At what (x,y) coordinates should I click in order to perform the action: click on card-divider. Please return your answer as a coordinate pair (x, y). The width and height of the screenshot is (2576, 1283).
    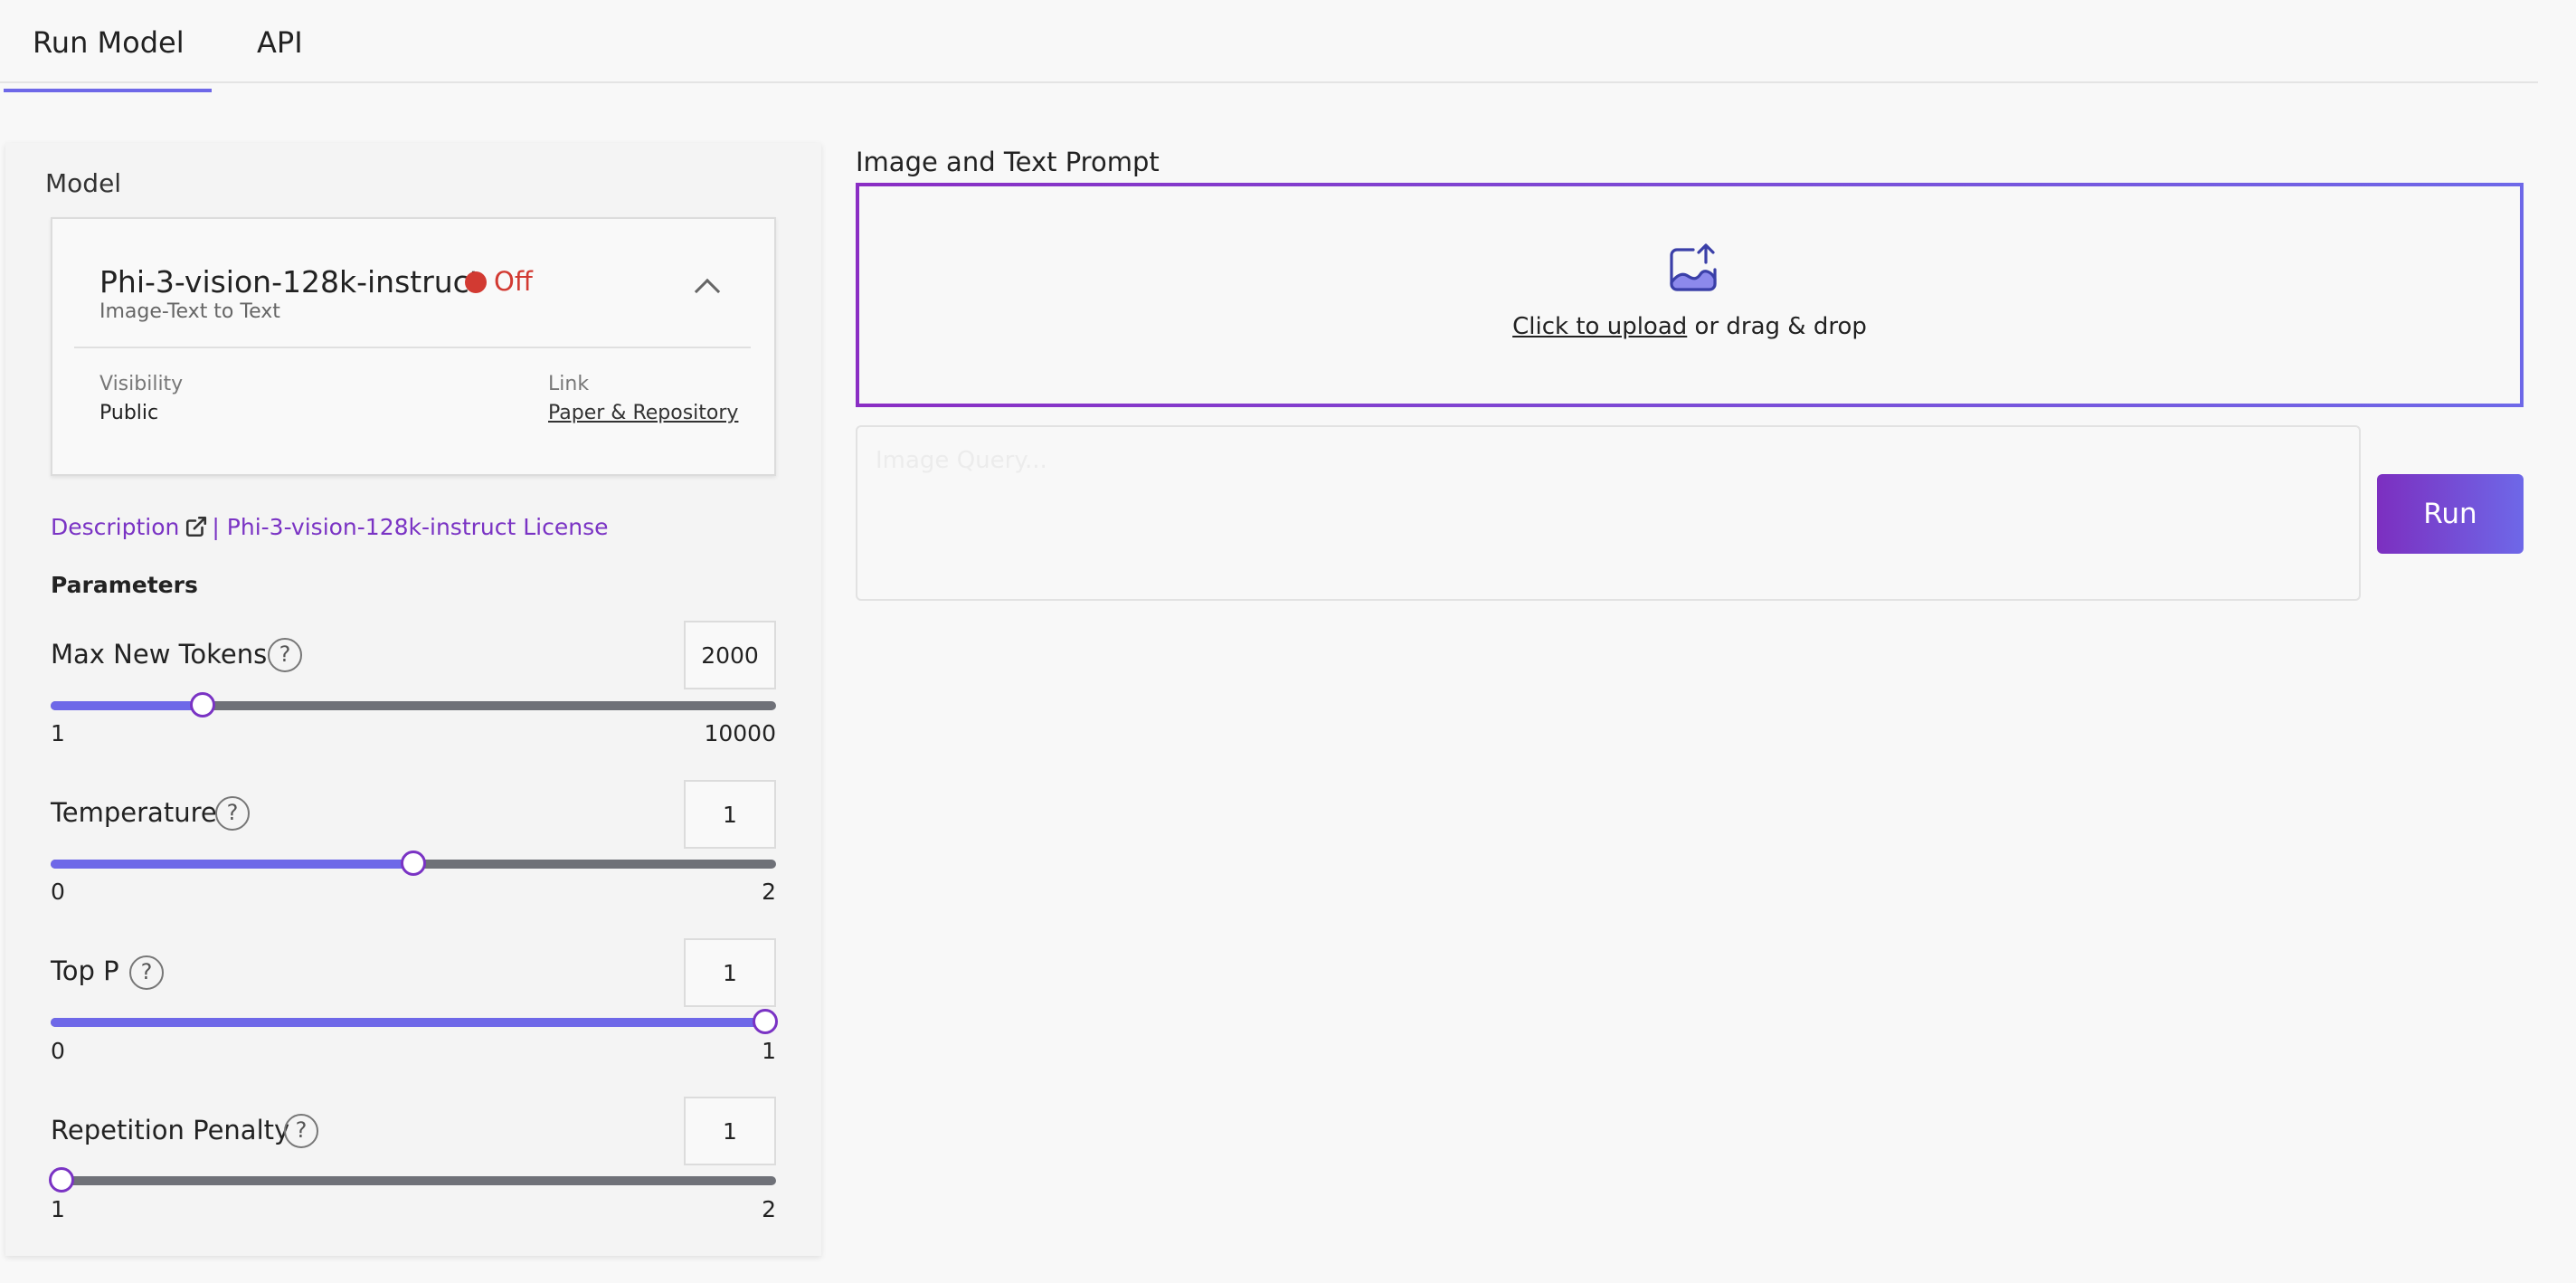
    Looking at the image, I should click on (412, 347).